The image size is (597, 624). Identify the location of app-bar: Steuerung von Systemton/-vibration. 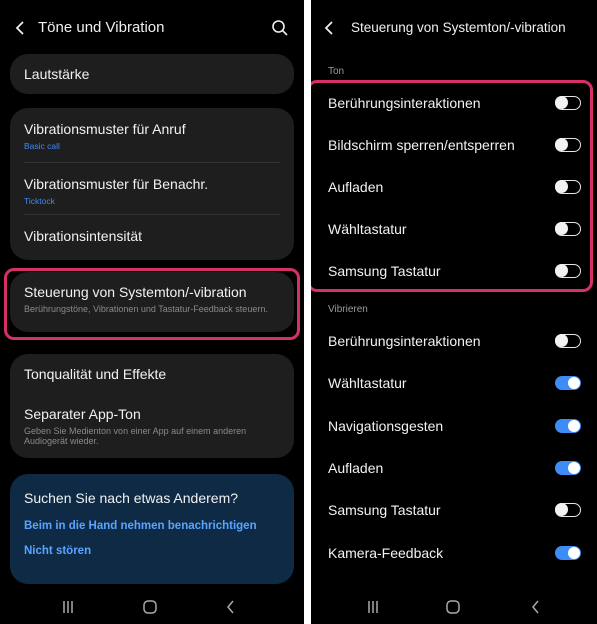
(454, 28).